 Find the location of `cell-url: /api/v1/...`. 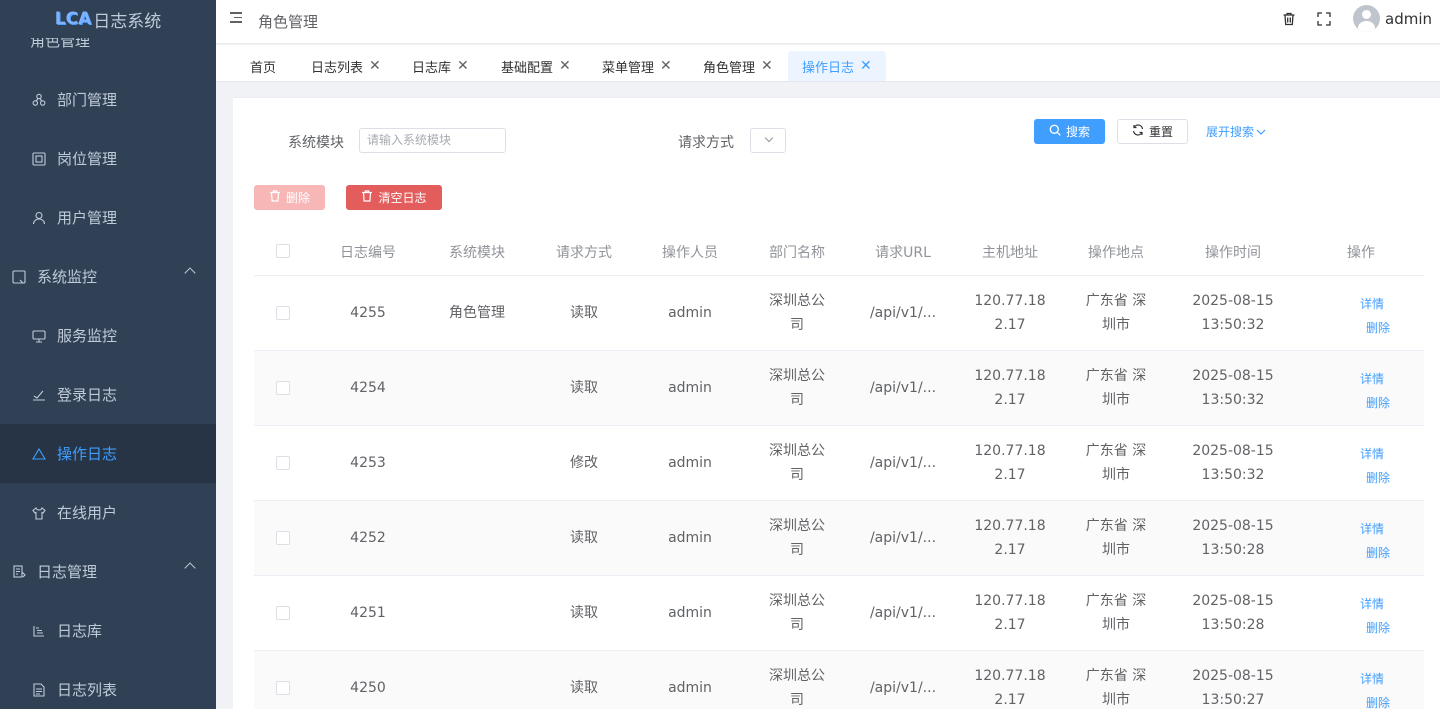

cell-url: /api/v1/... is located at coordinates (903, 313).